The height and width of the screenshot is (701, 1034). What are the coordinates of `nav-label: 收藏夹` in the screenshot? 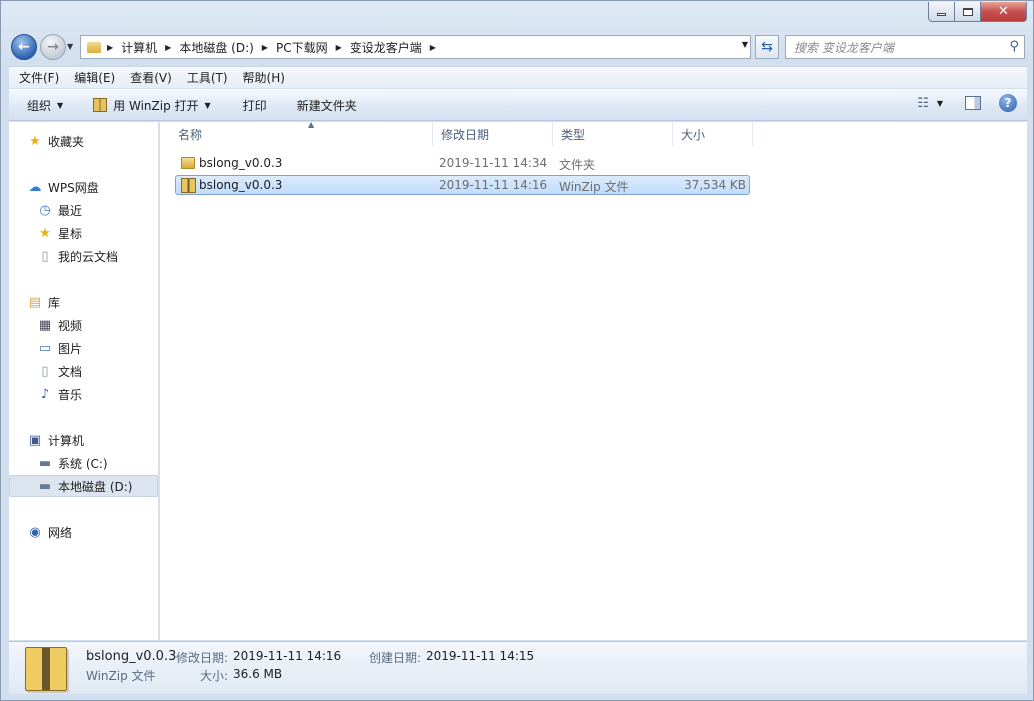 It's located at (66, 141).